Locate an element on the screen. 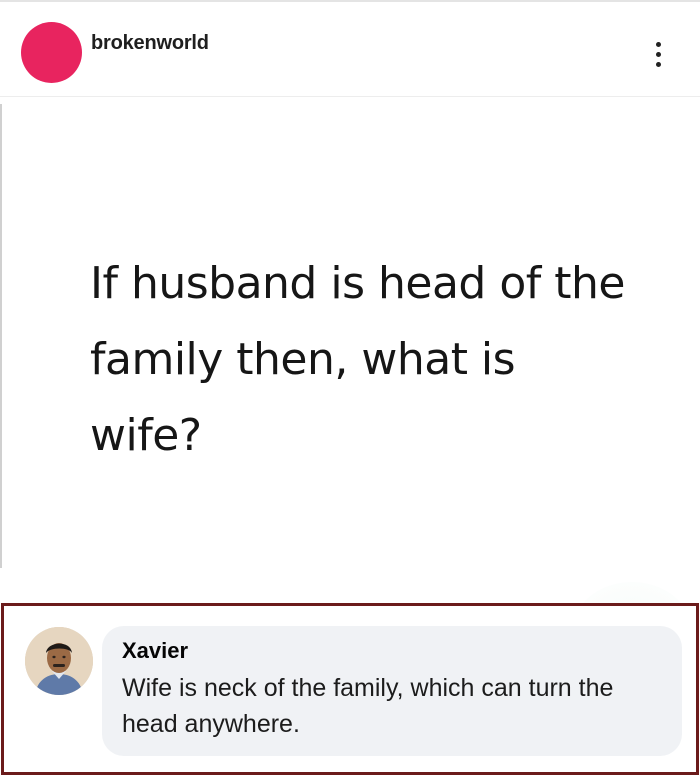 This screenshot has height=775, width=700. image-left-edge is located at coordinates (1, 336).